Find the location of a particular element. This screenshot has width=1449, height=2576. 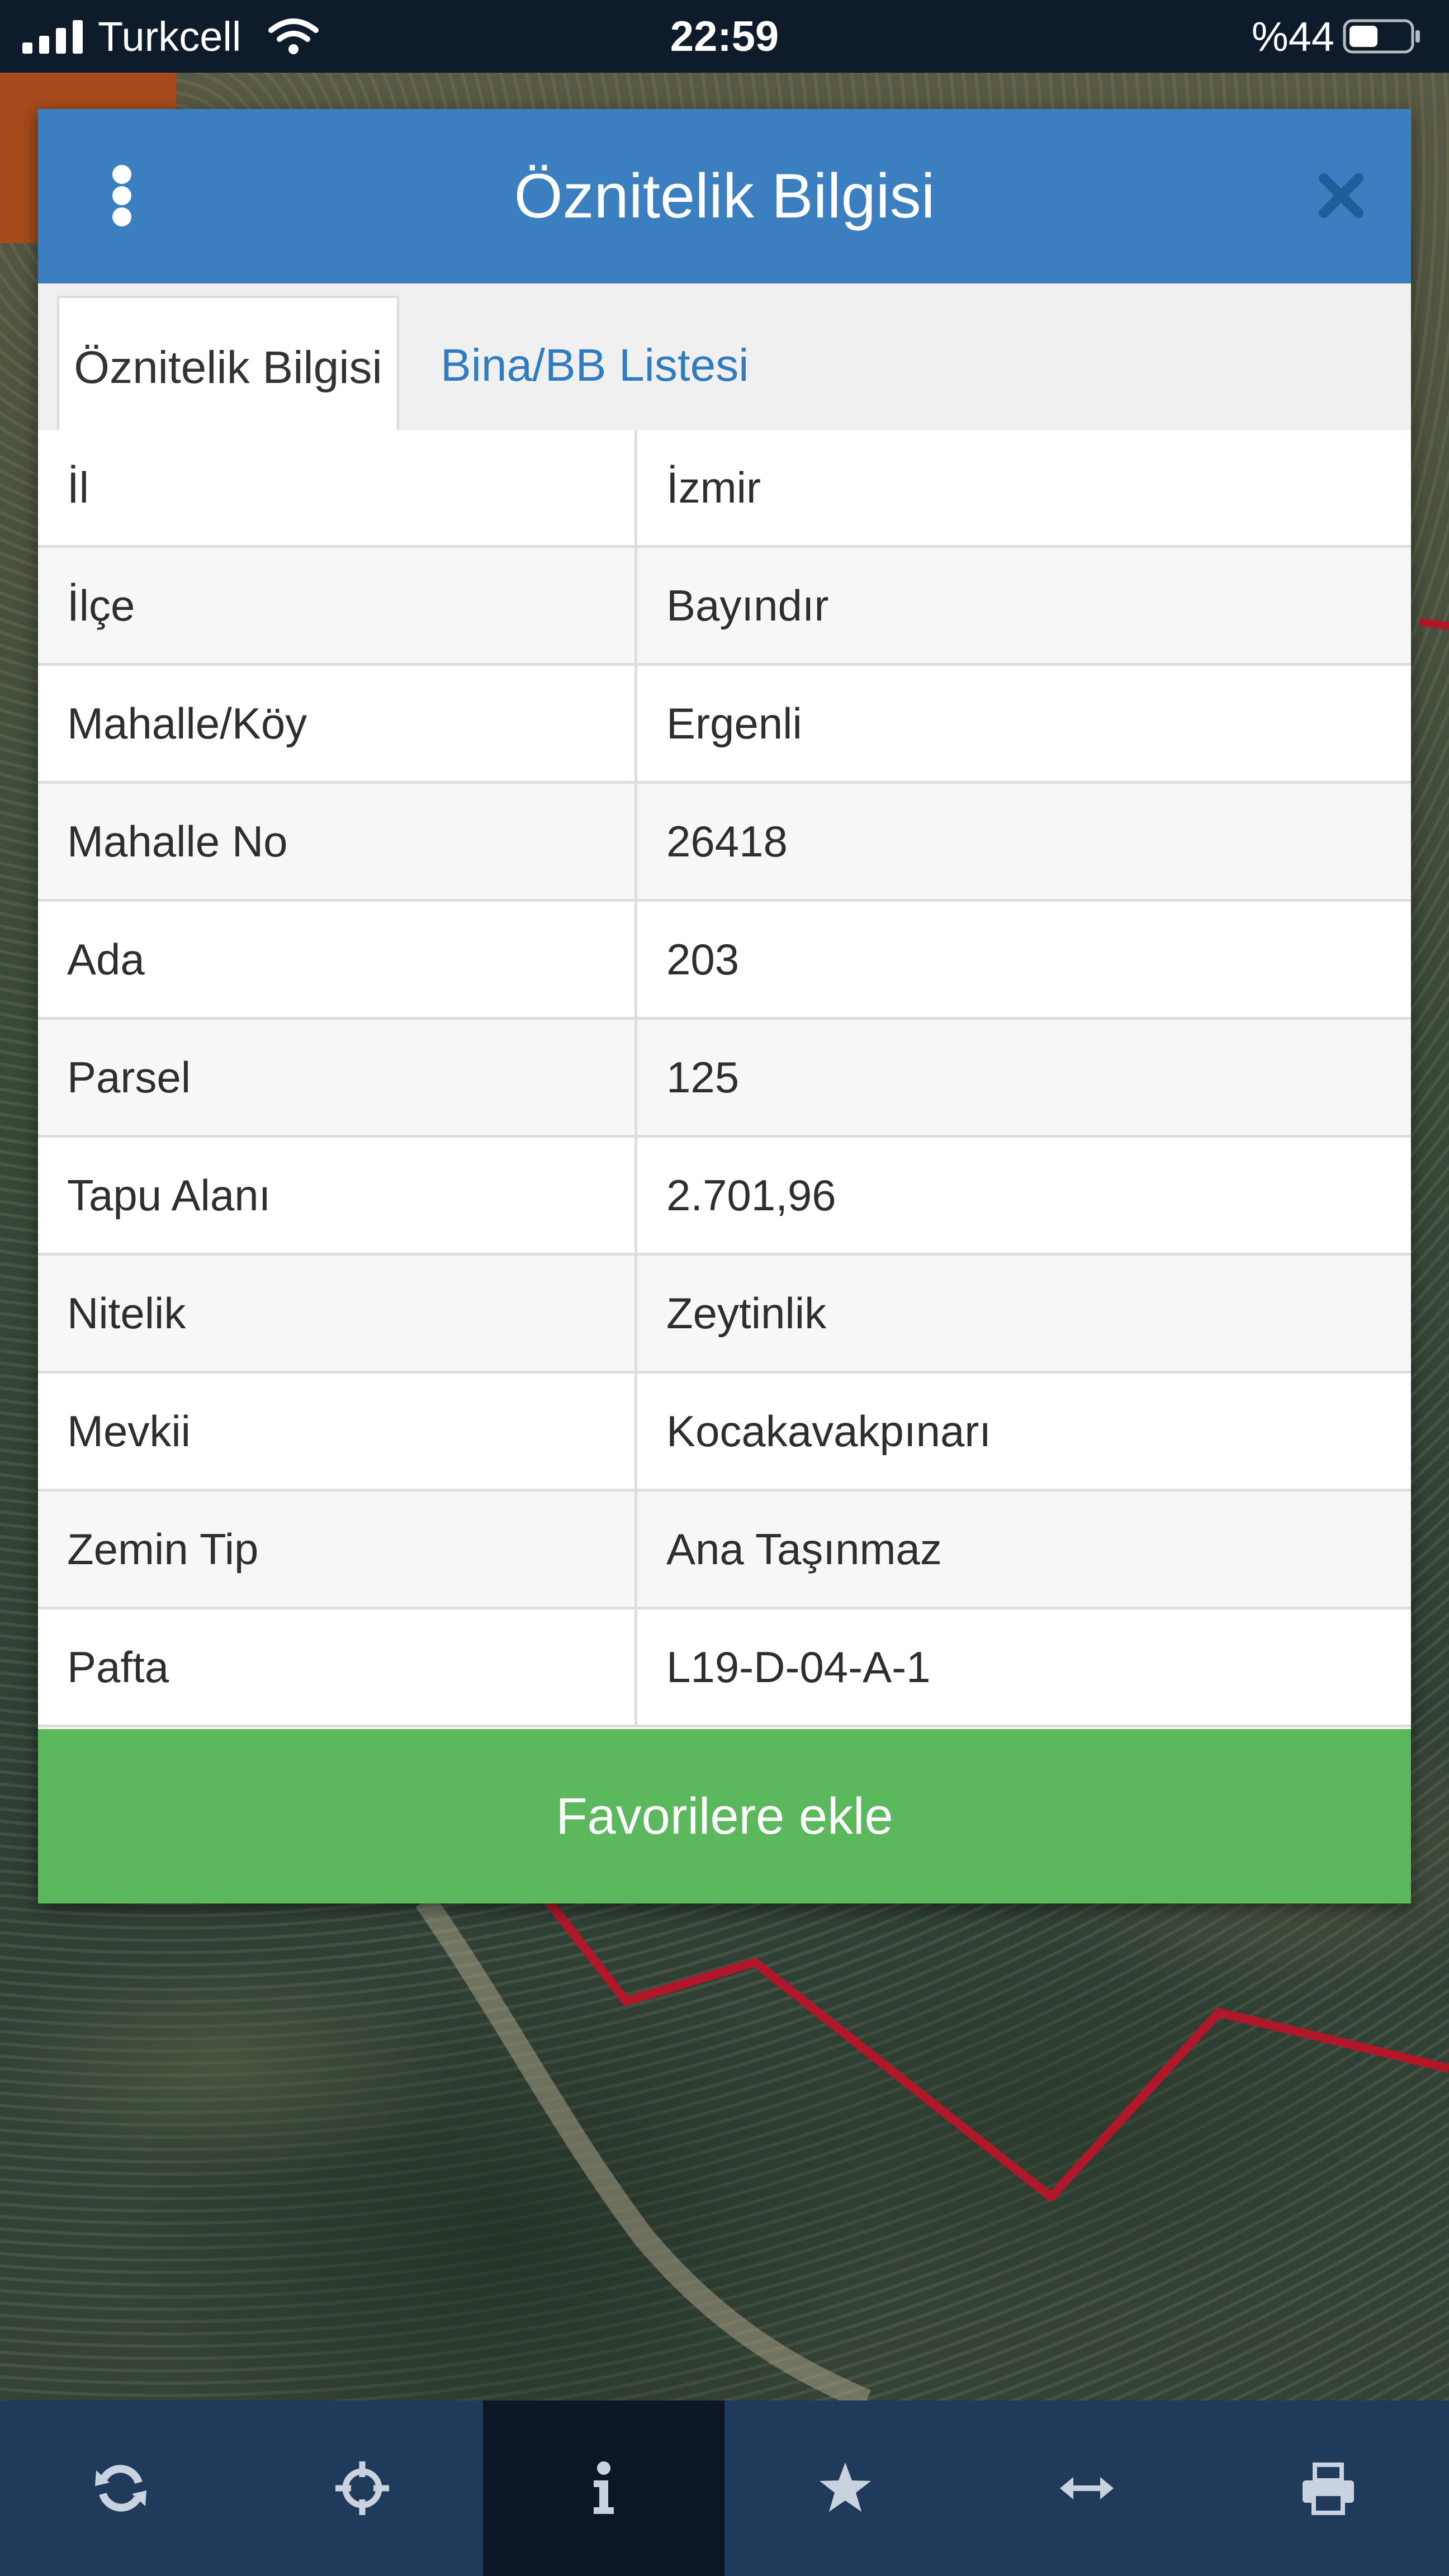

status-bar: Turkcell 22:59 %44 is located at coordinates (724, 37).